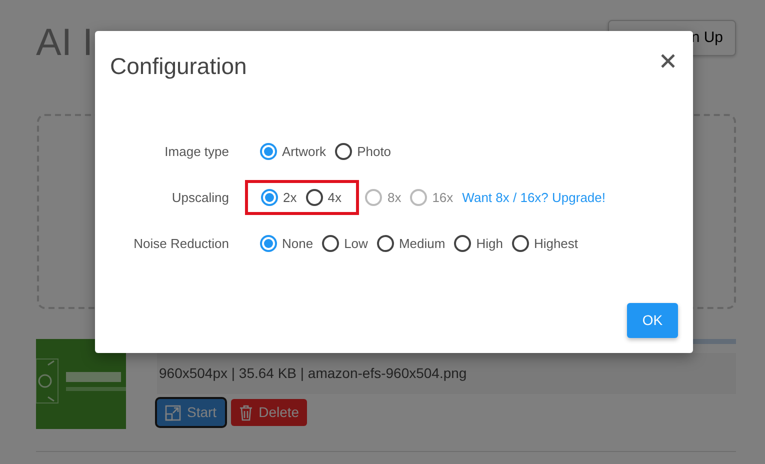 This screenshot has height=464, width=765. What do you see at coordinates (173, 412) in the screenshot?
I see `expand-icon` at bounding box center [173, 412].